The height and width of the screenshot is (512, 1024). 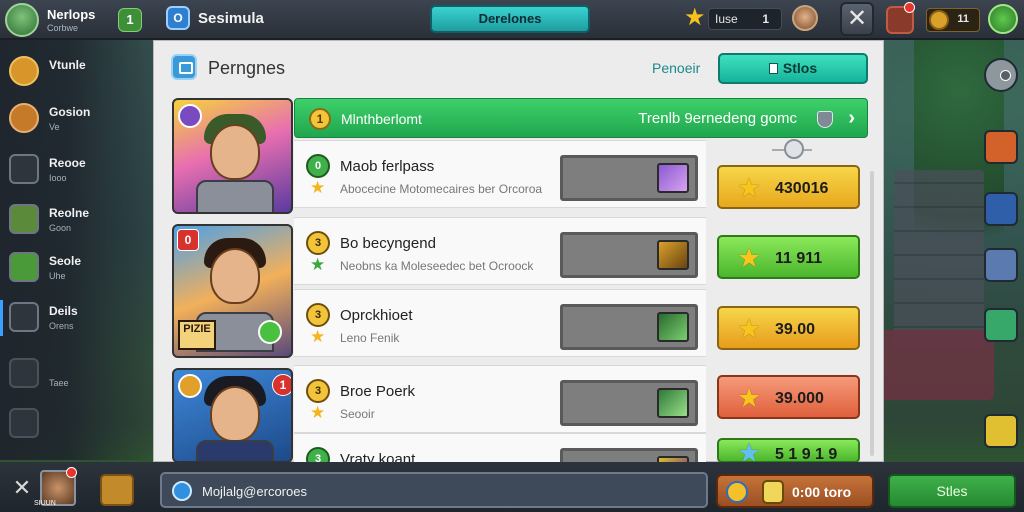 What do you see at coordinates (24, 317) in the screenshot?
I see `calendar-icon` at bounding box center [24, 317].